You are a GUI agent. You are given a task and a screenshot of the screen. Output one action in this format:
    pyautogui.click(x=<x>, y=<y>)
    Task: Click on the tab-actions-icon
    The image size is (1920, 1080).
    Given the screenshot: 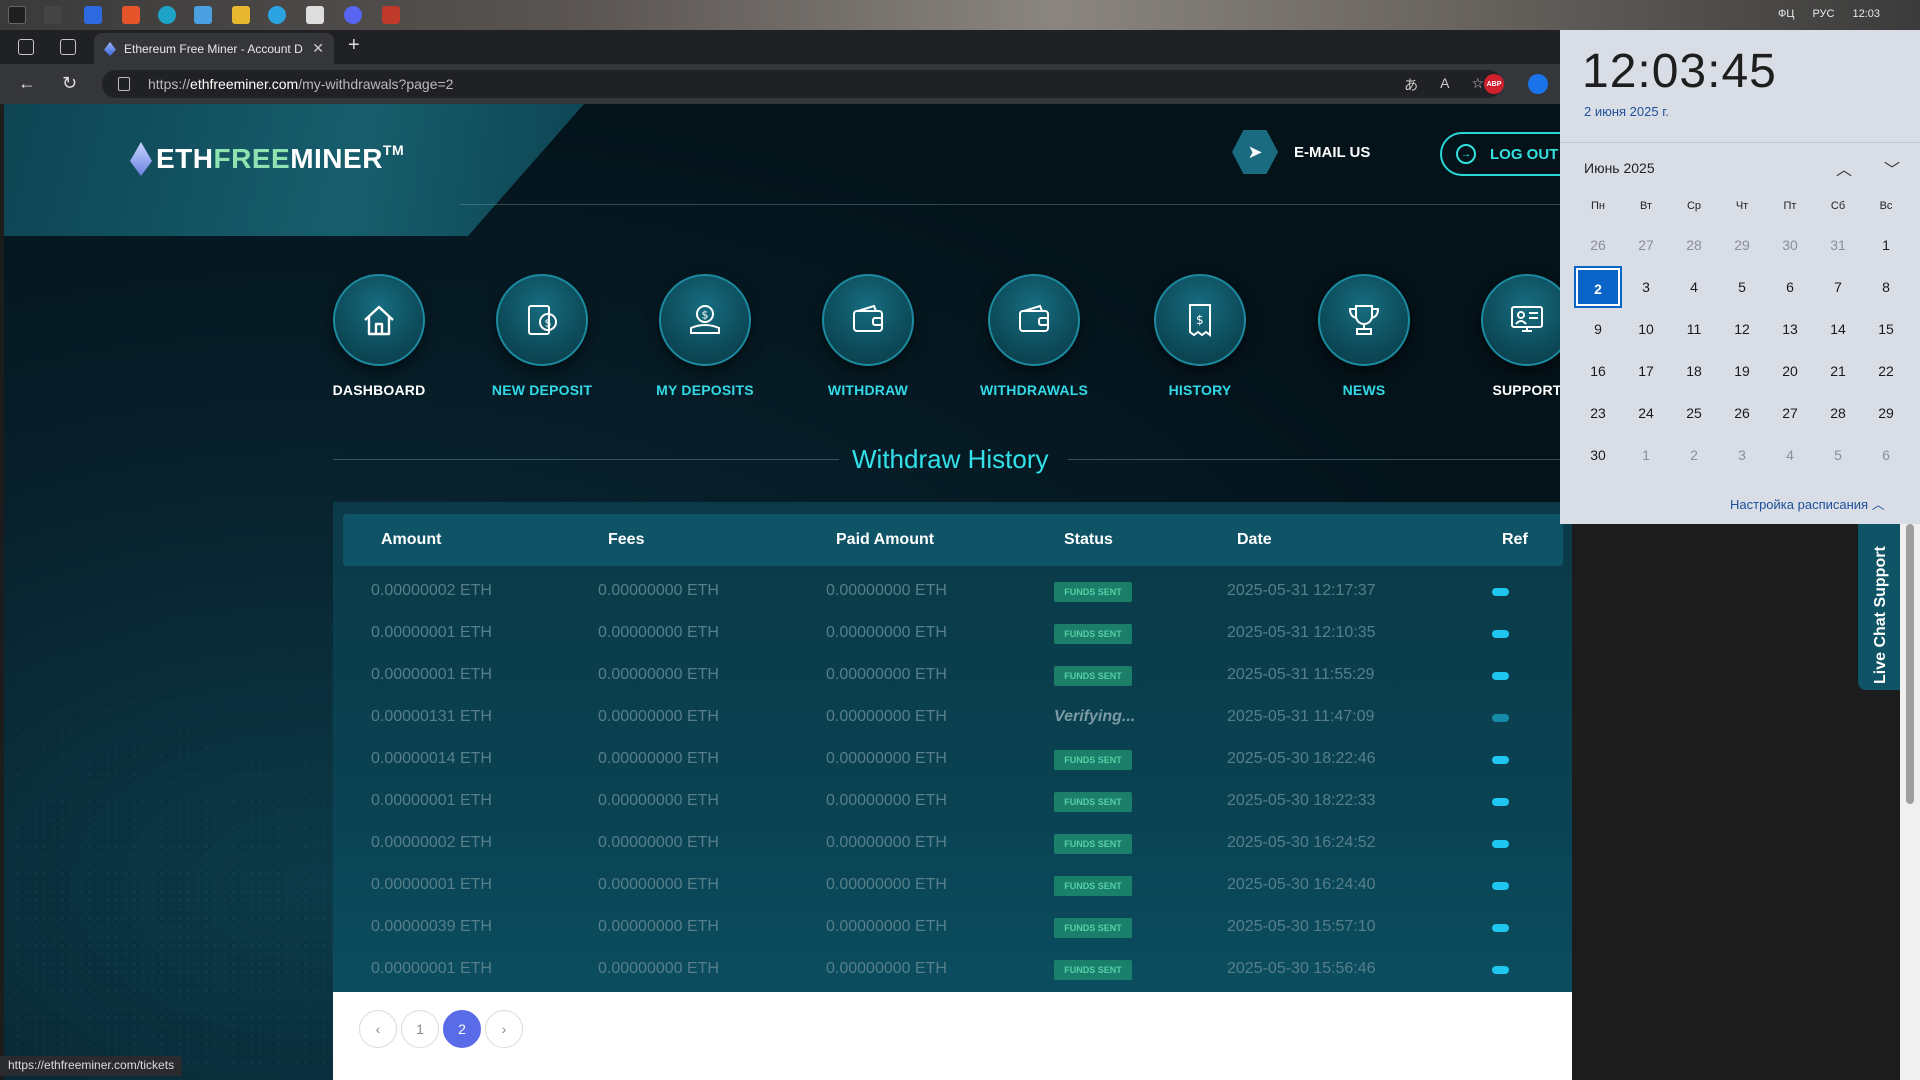 What is the action you would take?
    pyautogui.click(x=68, y=47)
    